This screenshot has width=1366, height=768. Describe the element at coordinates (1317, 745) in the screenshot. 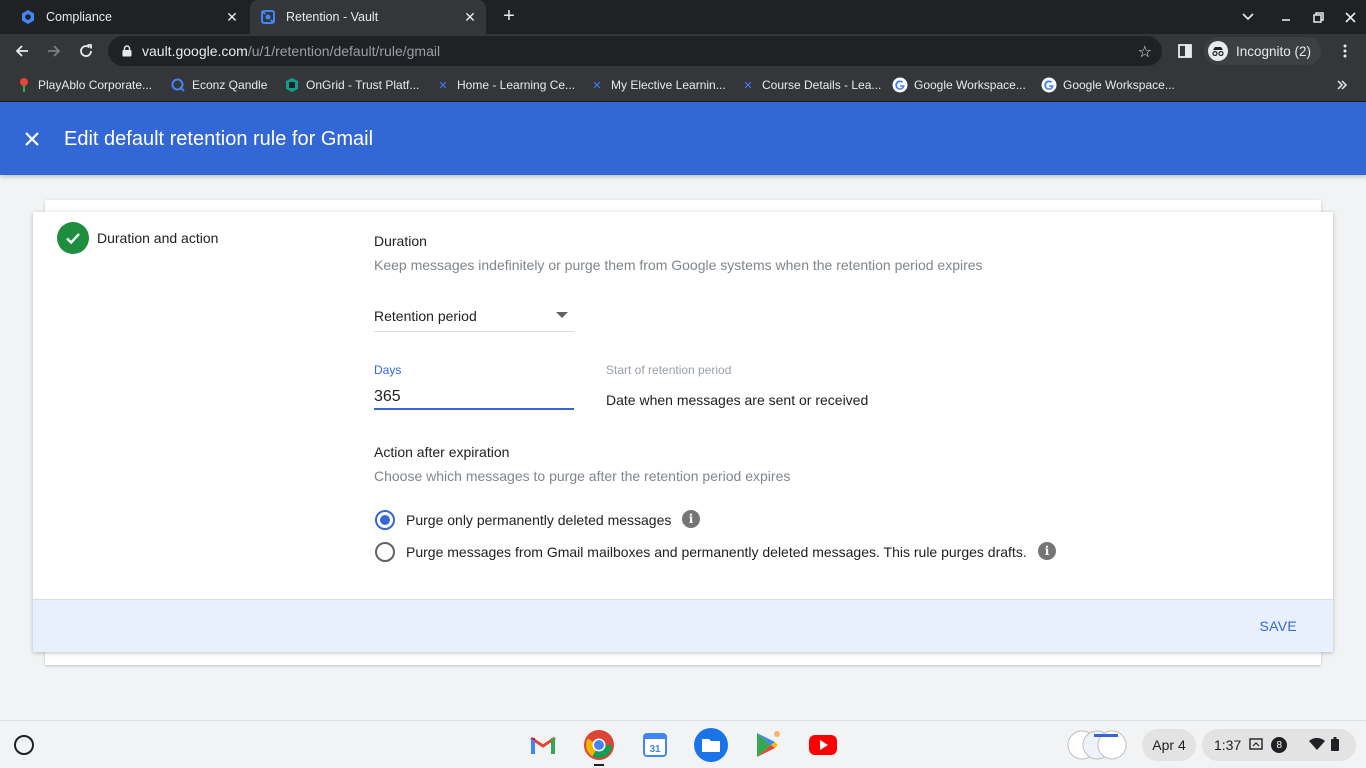

I see `wifi-icon` at that location.